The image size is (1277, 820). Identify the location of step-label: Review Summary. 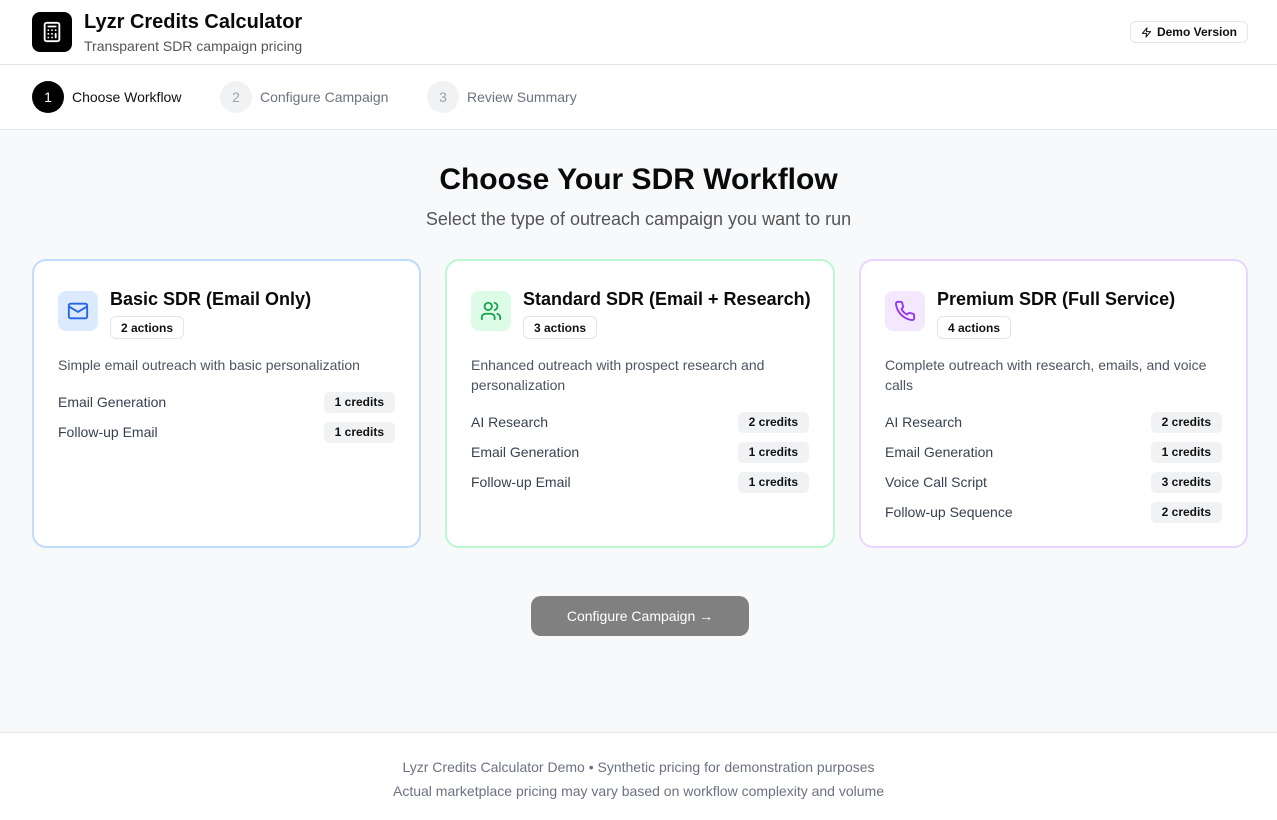
(522, 97).